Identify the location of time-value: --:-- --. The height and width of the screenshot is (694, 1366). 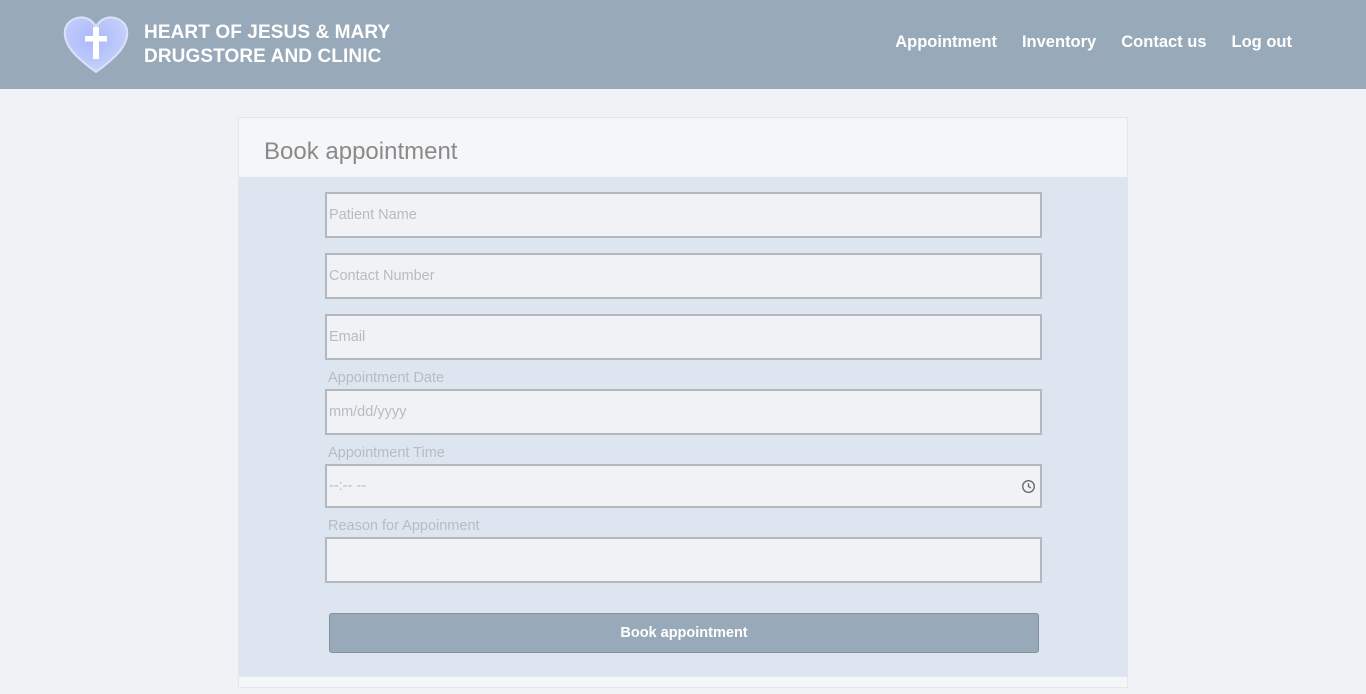
(348, 486).